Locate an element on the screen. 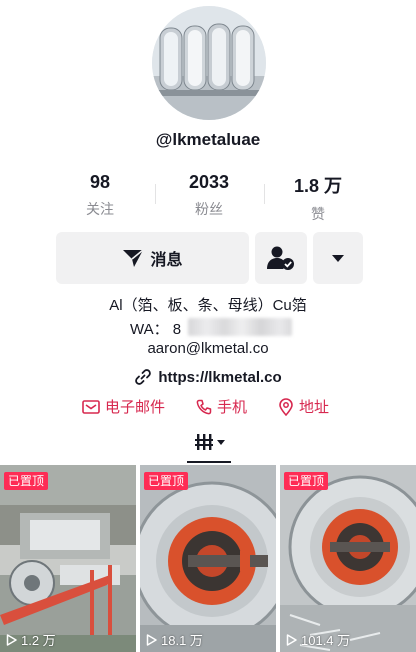 The height and width of the screenshot is (652, 416). contact-row: 电子邮件 手机 地址 is located at coordinates (208, 407).